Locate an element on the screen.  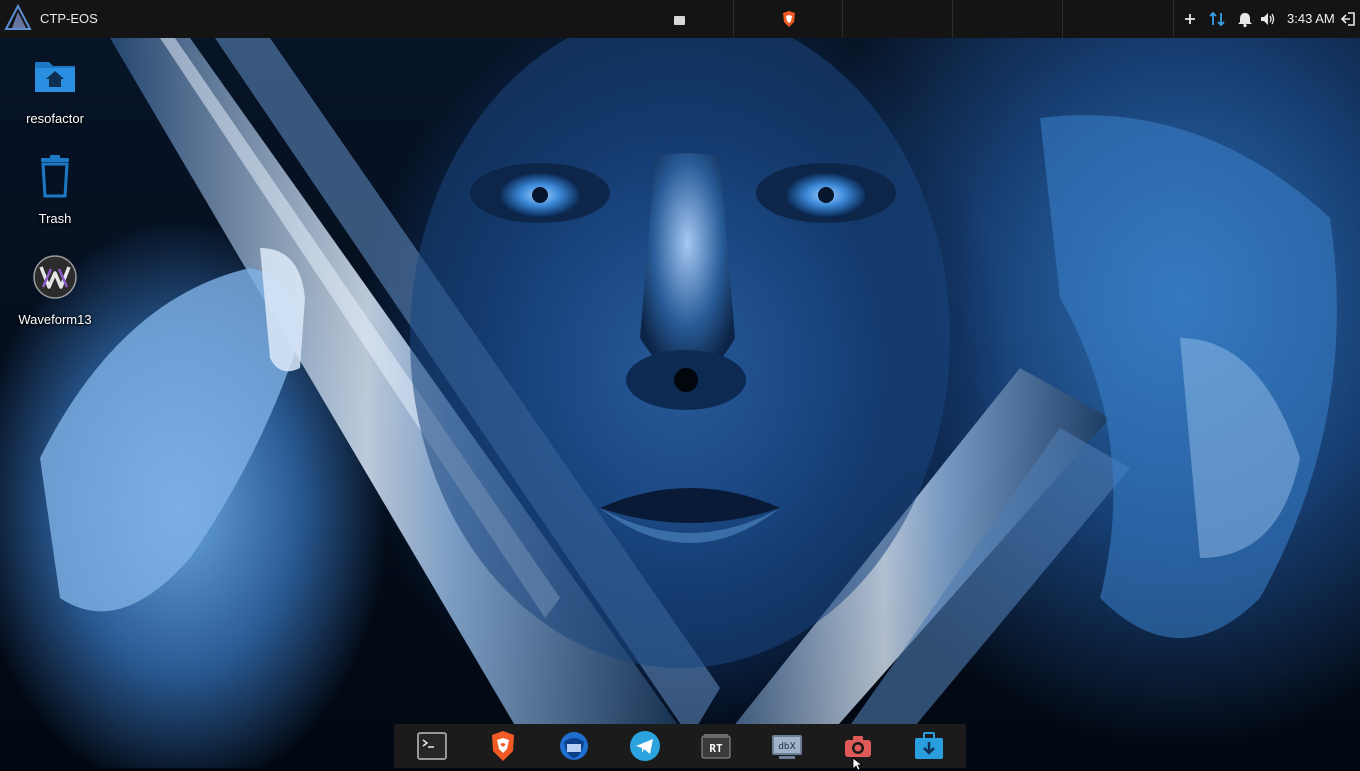
desktop-icon-waveform: Waveform13 is located at coordinates (55, 291).